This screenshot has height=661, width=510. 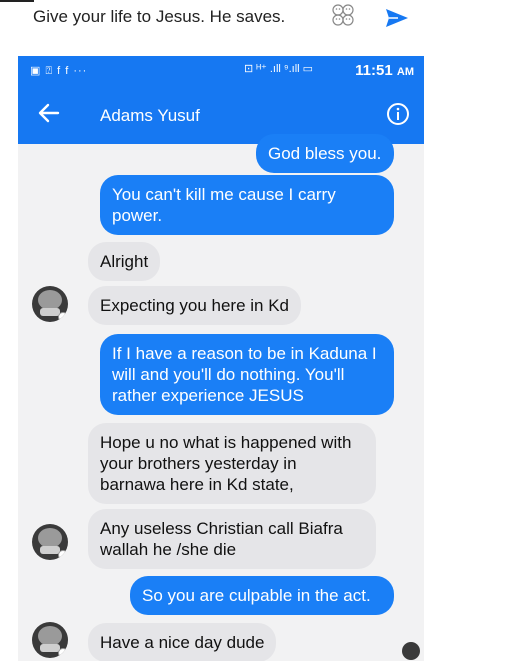 What do you see at coordinates (49, 113) in the screenshot?
I see `back-arrow-icon` at bounding box center [49, 113].